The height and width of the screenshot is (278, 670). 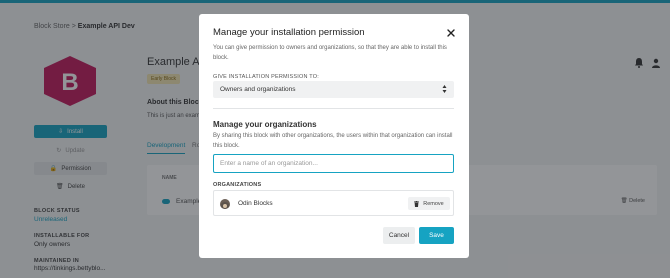 What do you see at coordinates (266, 77) in the screenshot?
I see `permission-select-label: GIVE INSTALLATION PERMISSION TO:` at bounding box center [266, 77].